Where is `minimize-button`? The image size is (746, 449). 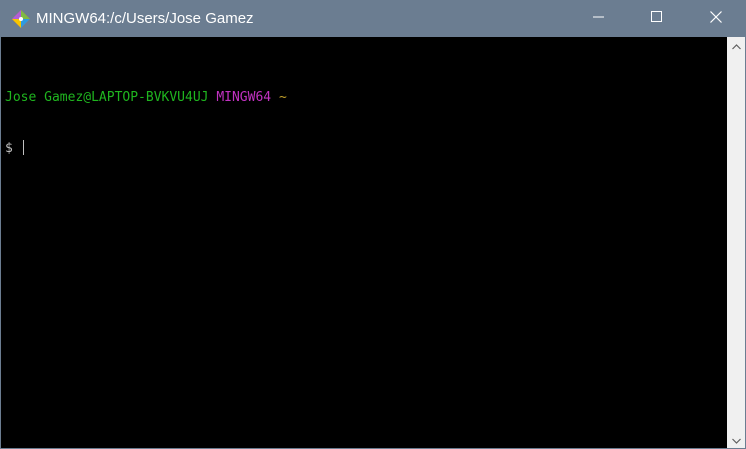
minimize-button is located at coordinates (599, 19).